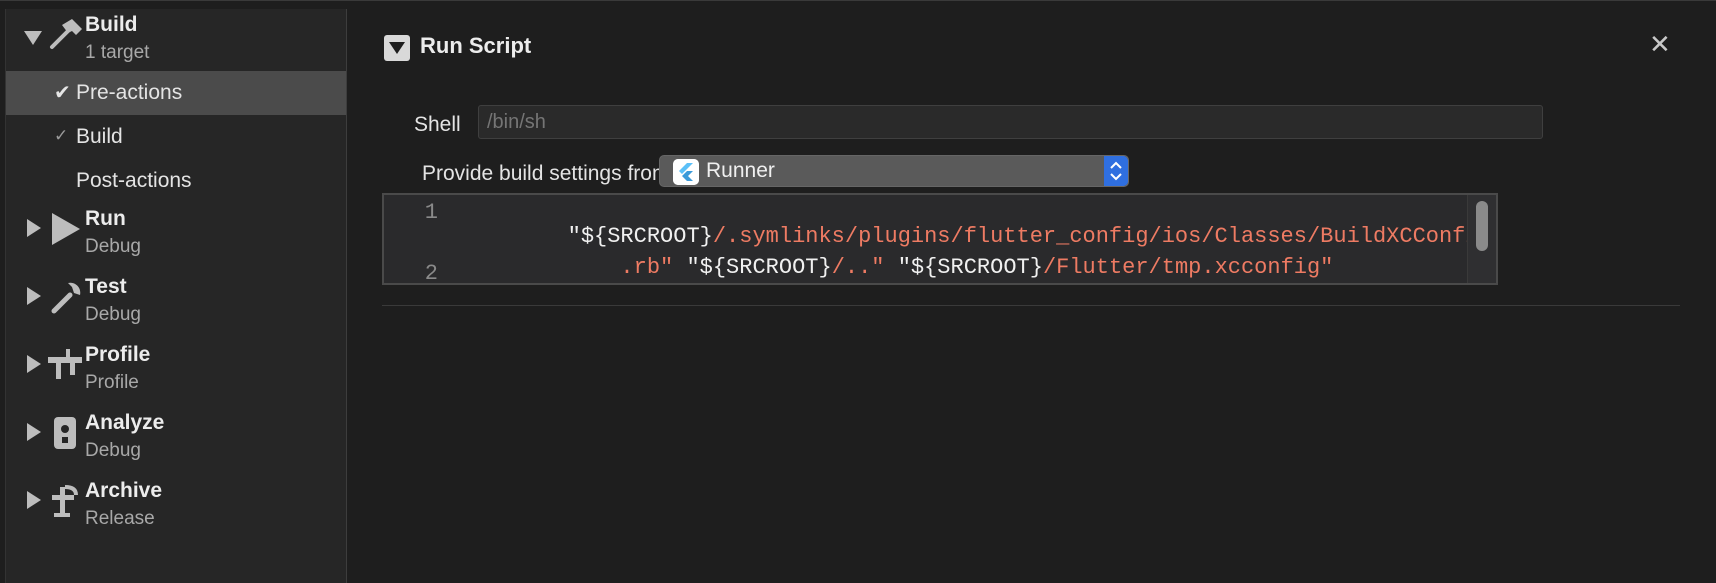  Describe the element at coordinates (124, 490) in the screenshot. I see `scheme-title: Archive` at that location.